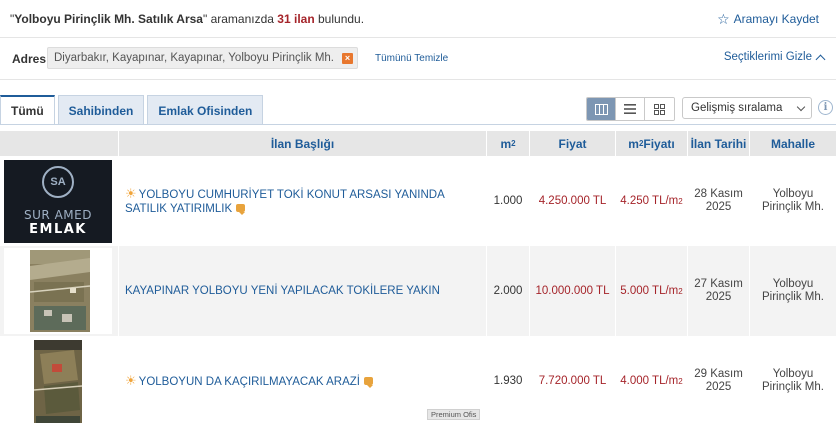  I want to click on listing-m2-price: 4.250 TL/m 2, so click(651, 201).